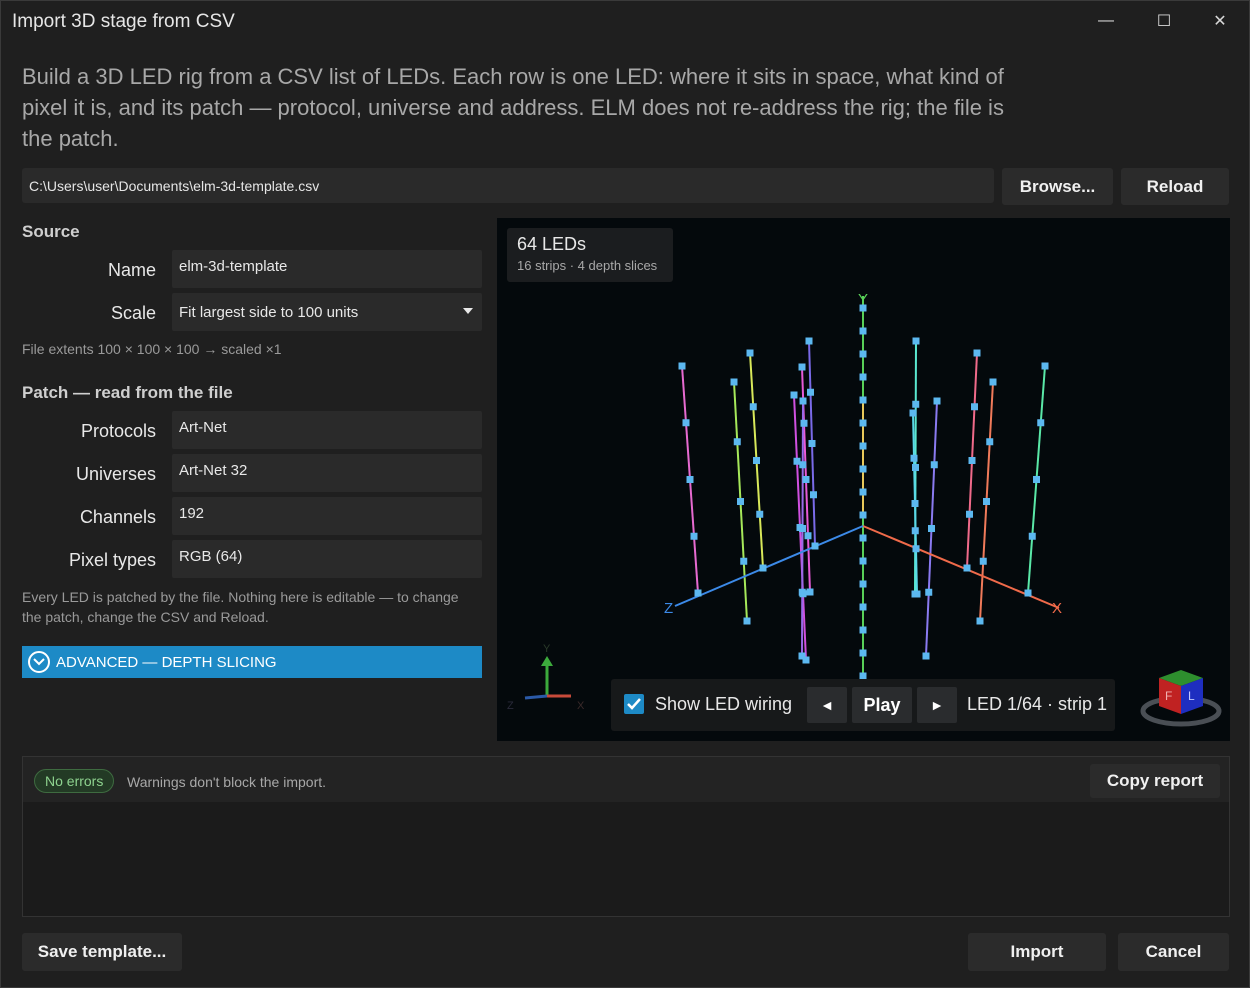 This screenshot has width=1250, height=988. I want to click on led-count: 64 LEDs, so click(552, 244).